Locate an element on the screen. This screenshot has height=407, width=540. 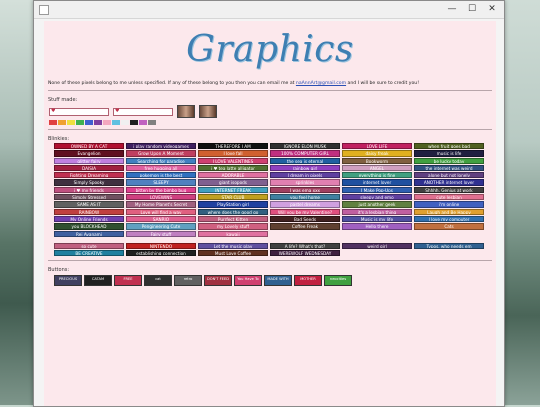
blinkie: Simply Spooky is located at coordinates (89, 182).